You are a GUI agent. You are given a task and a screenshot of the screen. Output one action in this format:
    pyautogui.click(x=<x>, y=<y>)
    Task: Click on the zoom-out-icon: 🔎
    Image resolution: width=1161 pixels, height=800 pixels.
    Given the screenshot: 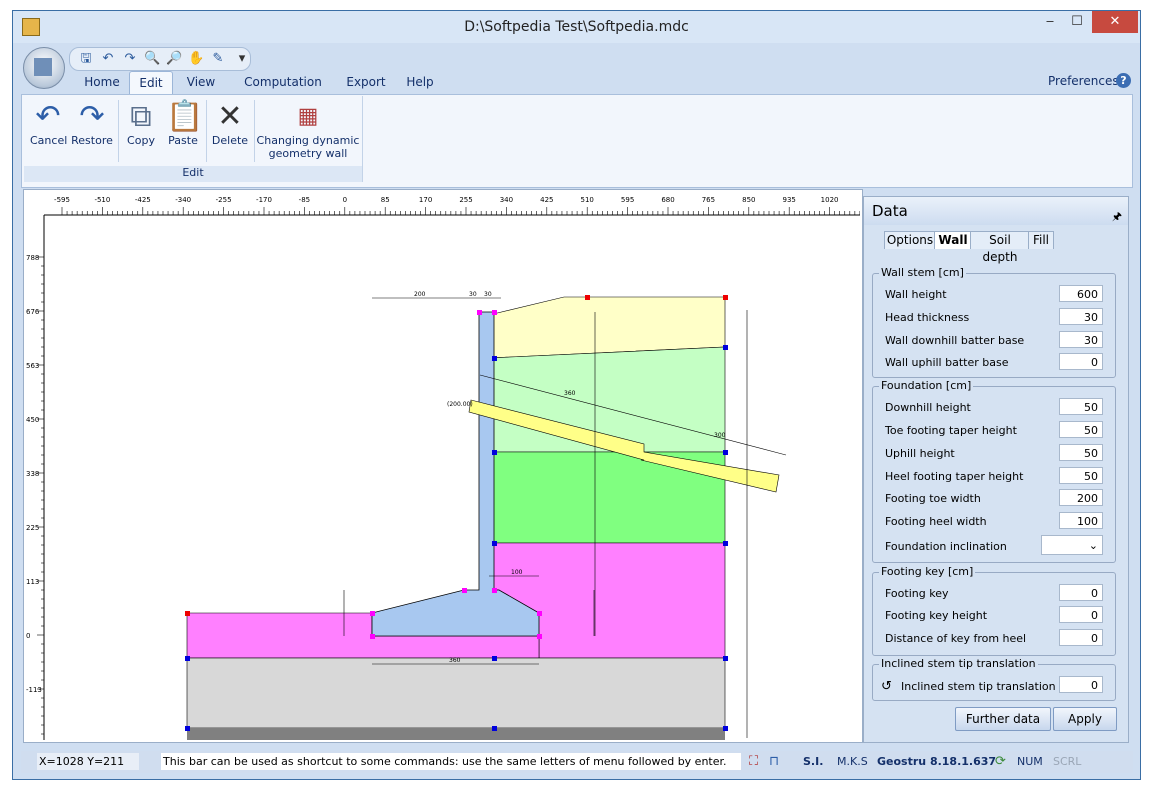 What is the action you would take?
    pyautogui.click(x=174, y=59)
    